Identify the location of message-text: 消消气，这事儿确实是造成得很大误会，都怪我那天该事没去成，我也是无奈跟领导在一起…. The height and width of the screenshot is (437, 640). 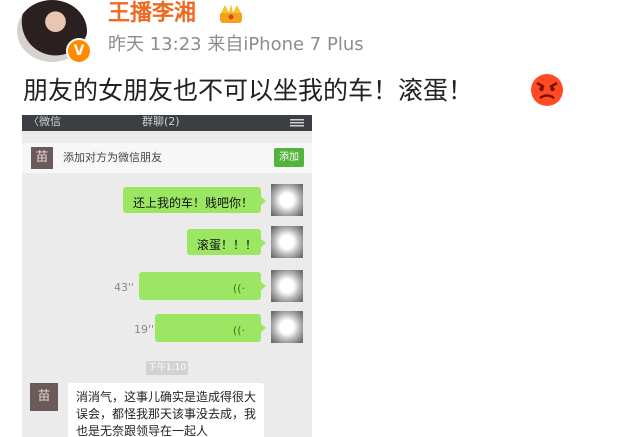
(166, 413).